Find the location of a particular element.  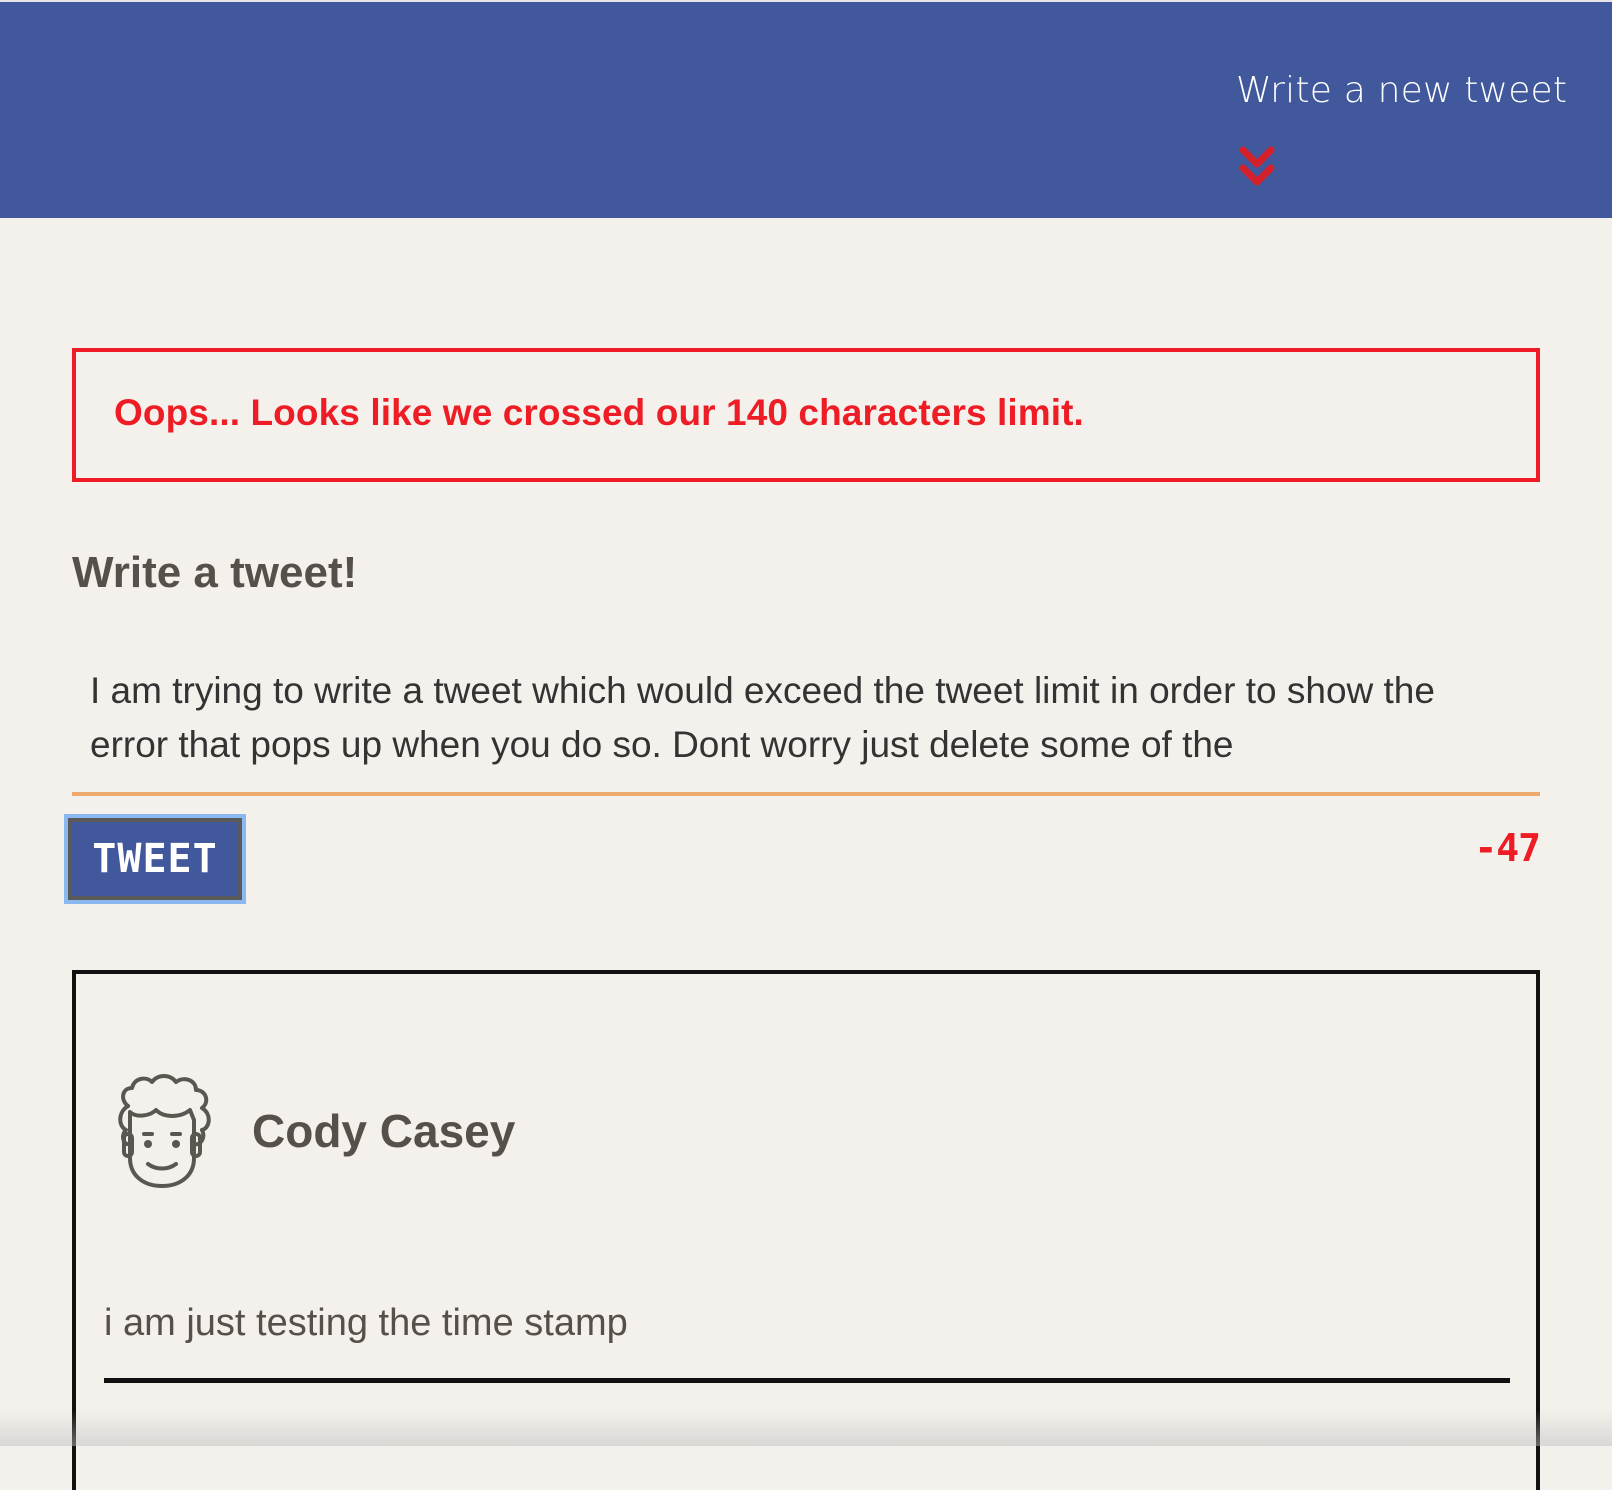

compose-toggle-label: Write a new tweet is located at coordinates (1402, 90).